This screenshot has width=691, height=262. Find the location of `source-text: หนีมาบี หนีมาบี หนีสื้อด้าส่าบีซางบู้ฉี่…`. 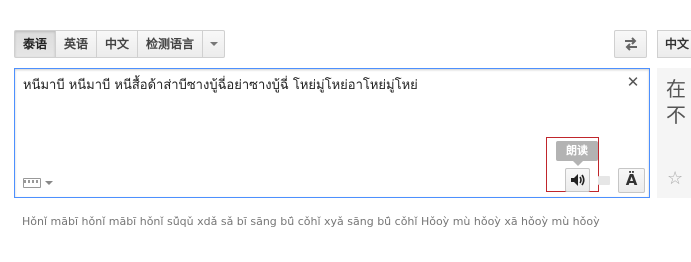

source-text: หนีมาบี หนีมาบี หนีสื้อด้าส่าบีซางบู้ฉี่… is located at coordinates (318, 86).